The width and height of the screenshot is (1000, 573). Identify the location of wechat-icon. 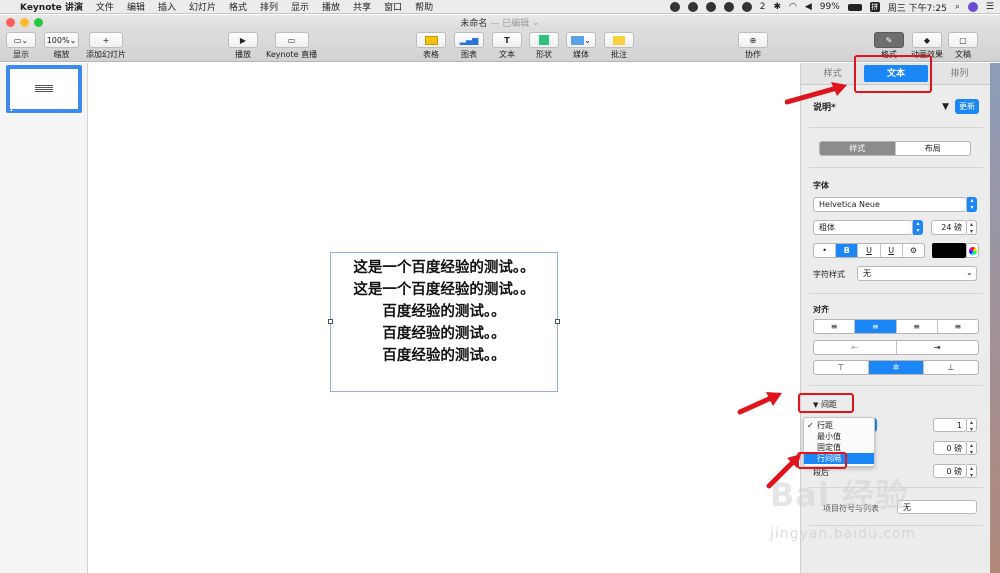
(746, 7).